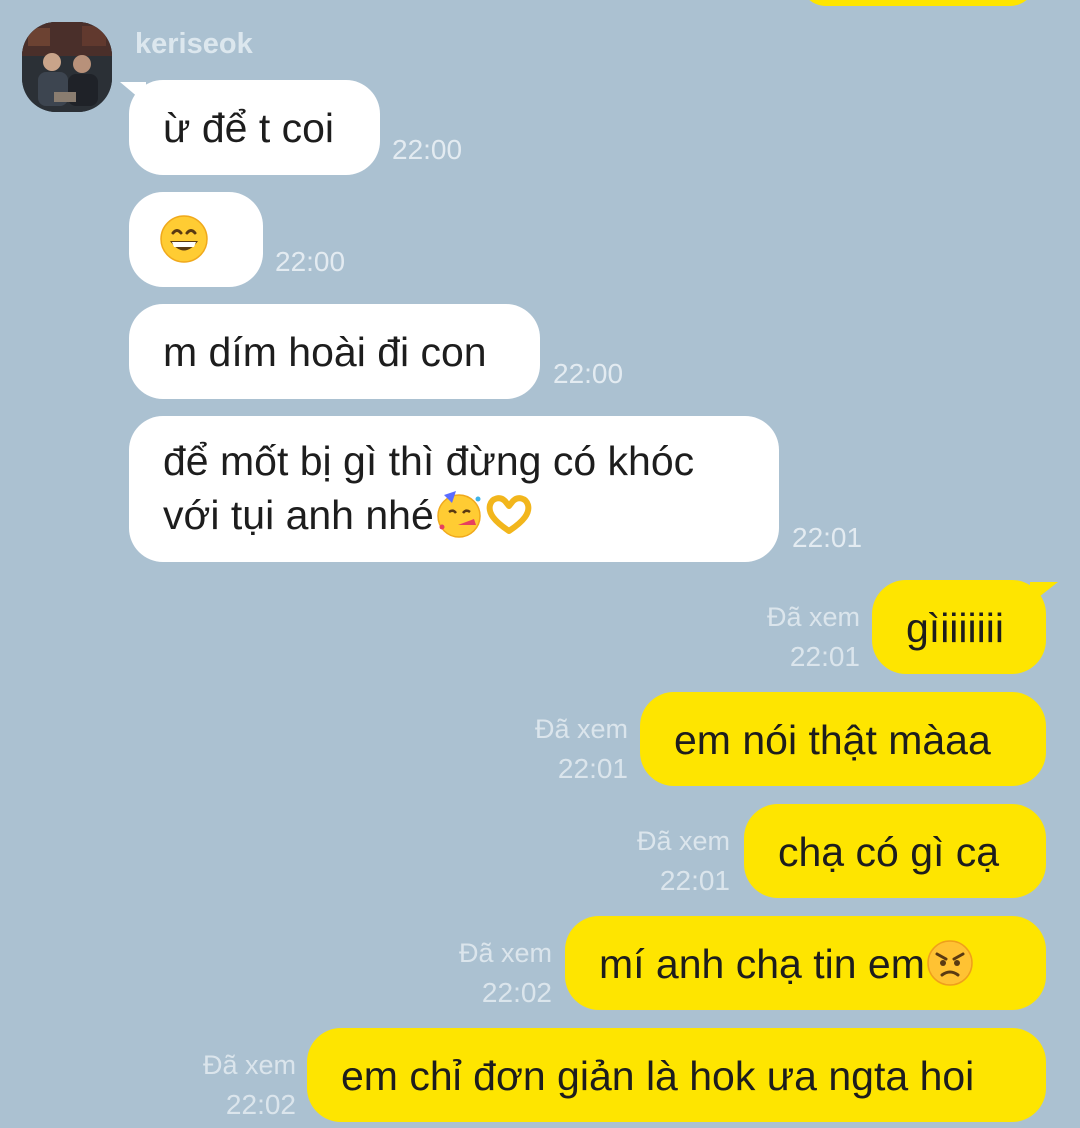 Image resolution: width=1080 pixels, height=1128 pixels. What do you see at coordinates (298, 515) in the screenshot?
I see `message-text: với tụi anh nhé` at bounding box center [298, 515].